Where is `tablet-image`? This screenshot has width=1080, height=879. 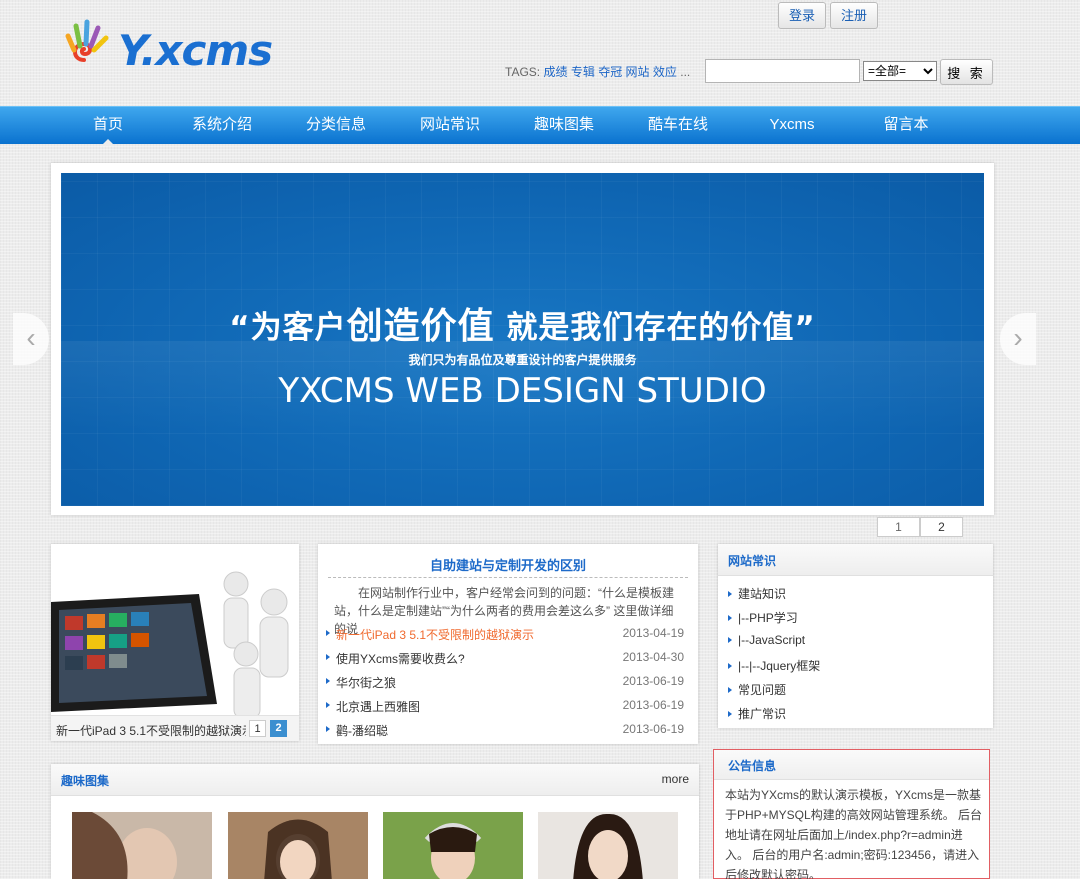
tablet-image is located at coordinates (134, 653).